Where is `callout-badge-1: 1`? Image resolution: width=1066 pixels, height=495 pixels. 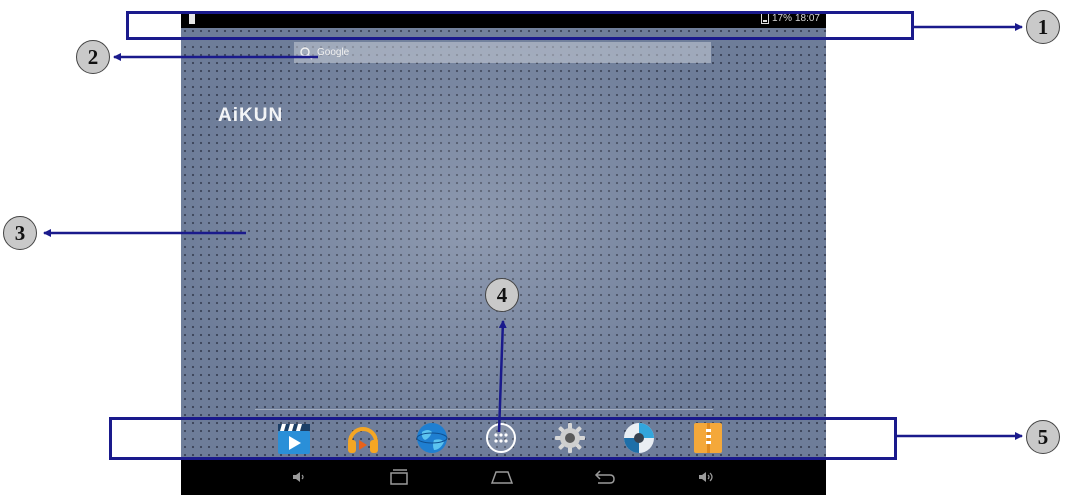
callout-badge-1: 1 is located at coordinates (1043, 27).